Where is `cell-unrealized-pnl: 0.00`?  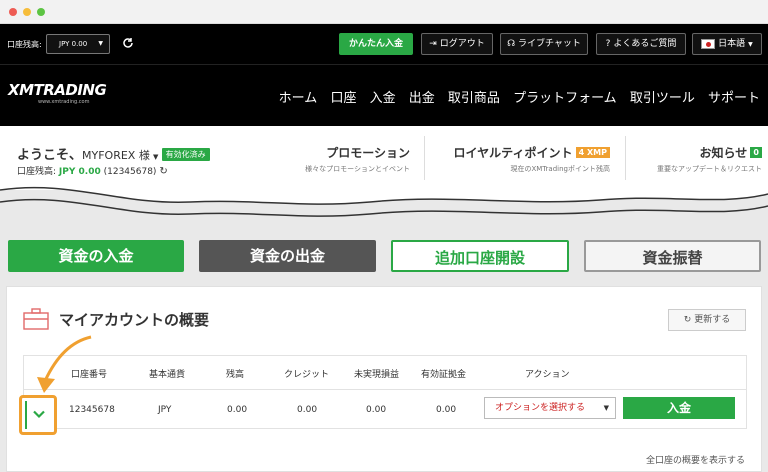
cell-unrealized-pnl: 0.00 is located at coordinates (376, 410).